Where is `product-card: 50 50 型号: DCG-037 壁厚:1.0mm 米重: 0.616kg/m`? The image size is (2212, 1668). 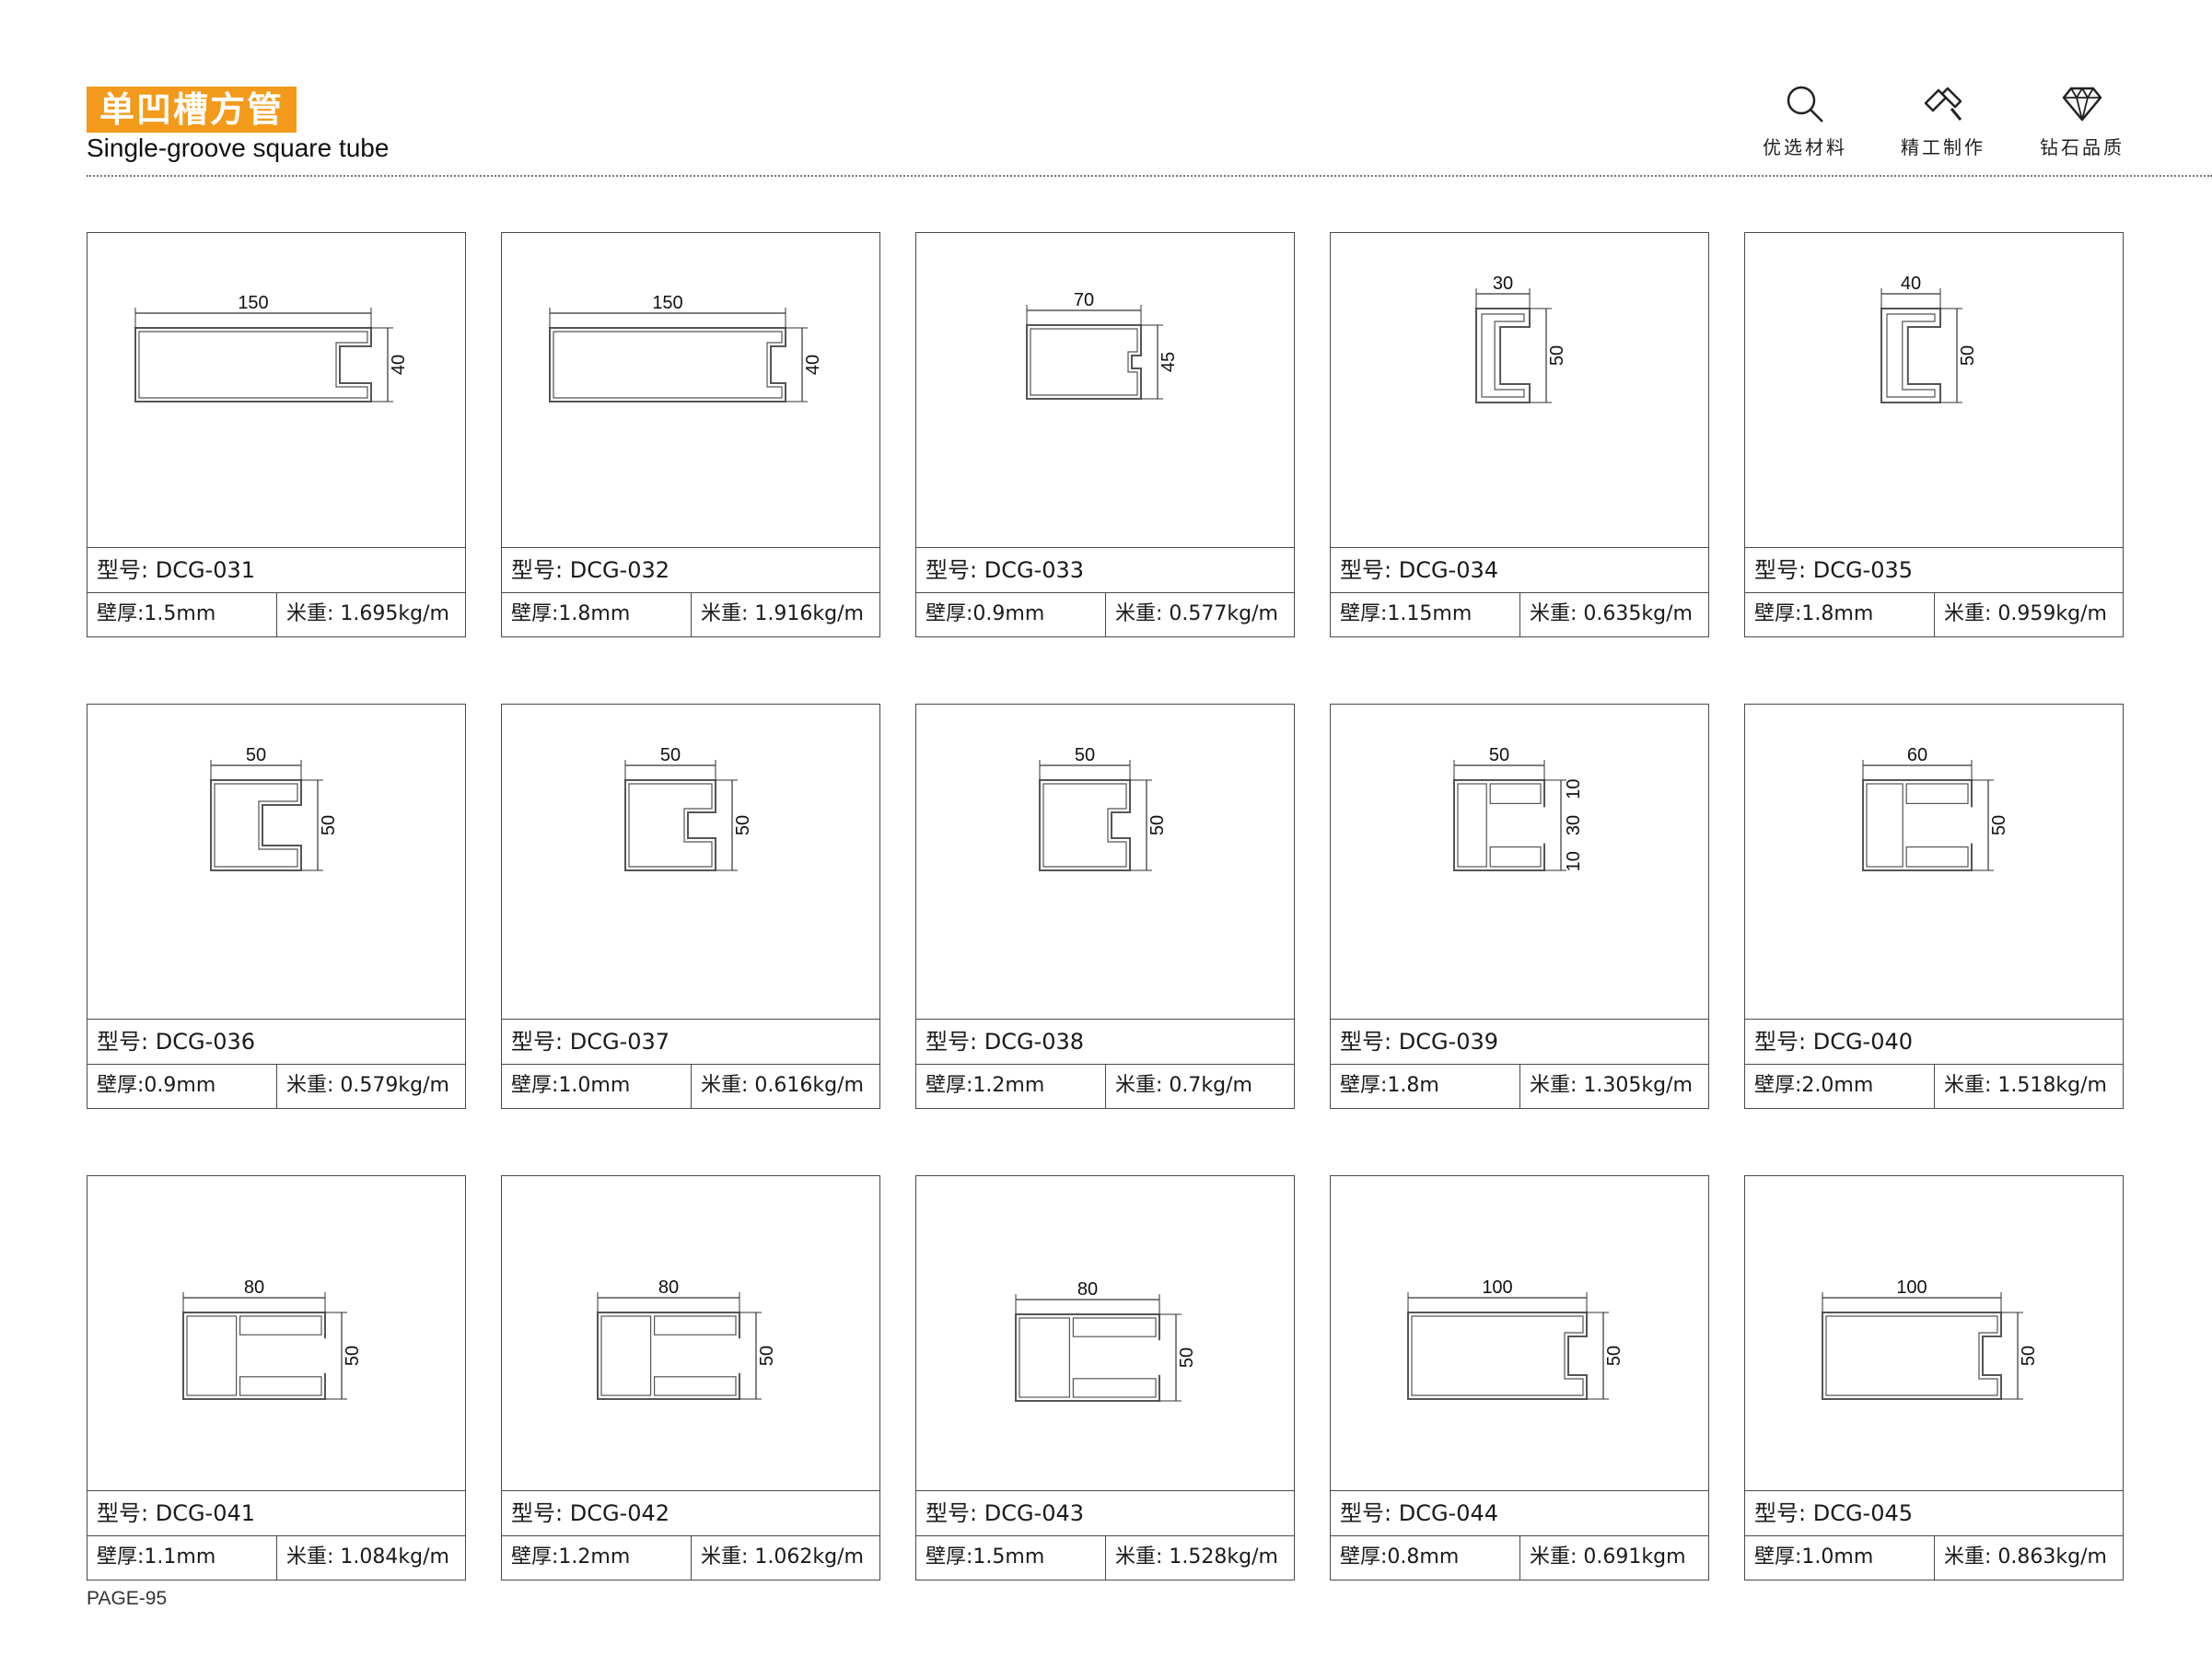 product-card: 50 50 型号: DCG-037 壁厚:1.0mm 米重: 0.616kg/m is located at coordinates (690, 906).